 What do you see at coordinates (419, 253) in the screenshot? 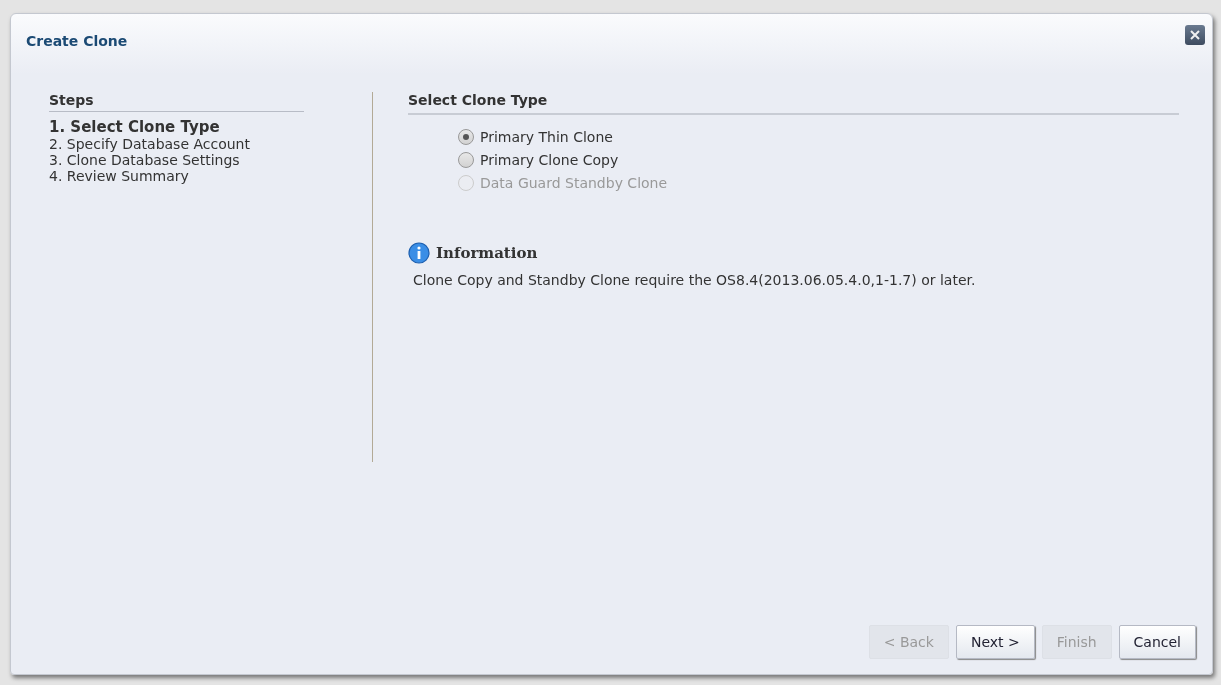
I see `info-icon` at bounding box center [419, 253].